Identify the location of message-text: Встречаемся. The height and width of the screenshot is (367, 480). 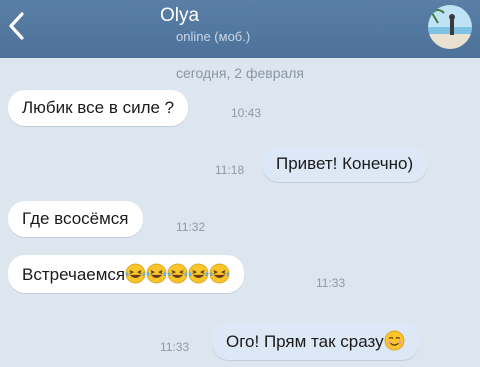
(74, 274).